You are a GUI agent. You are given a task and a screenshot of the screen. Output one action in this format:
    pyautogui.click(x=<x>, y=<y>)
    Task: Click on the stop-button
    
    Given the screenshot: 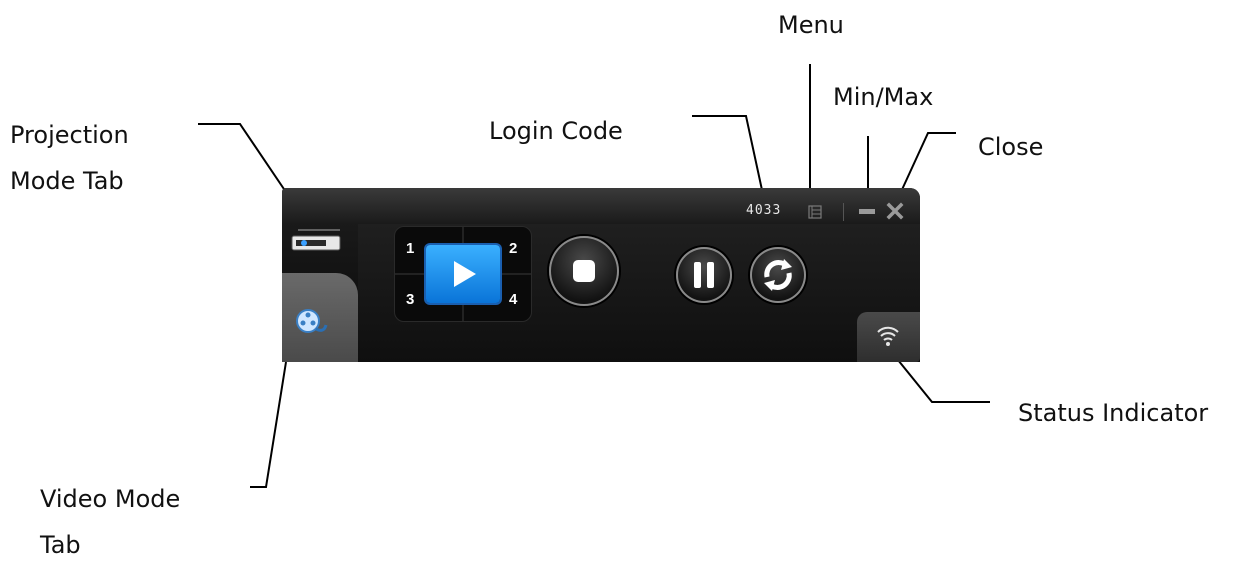 What is the action you would take?
    pyautogui.click(x=584, y=271)
    